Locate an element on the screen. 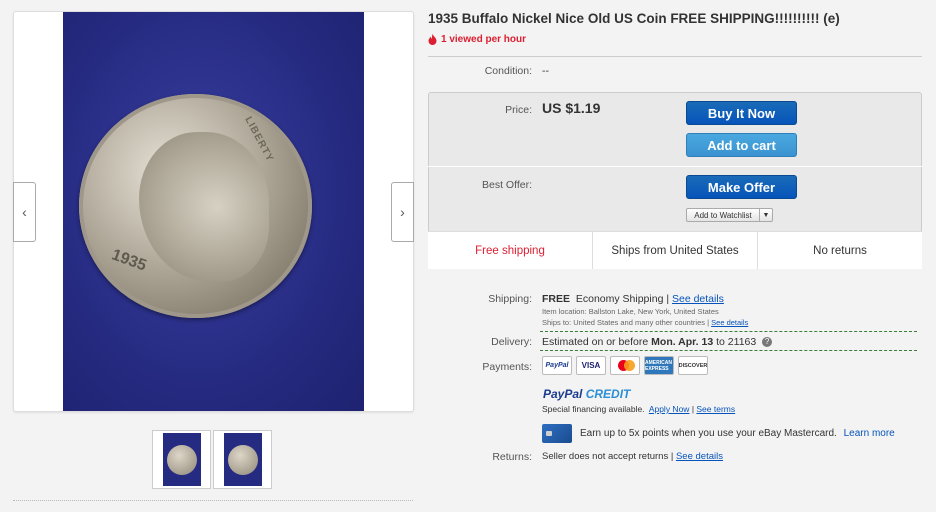  free-shipping-highlight: Free shipping is located at coordinates (510, 250).